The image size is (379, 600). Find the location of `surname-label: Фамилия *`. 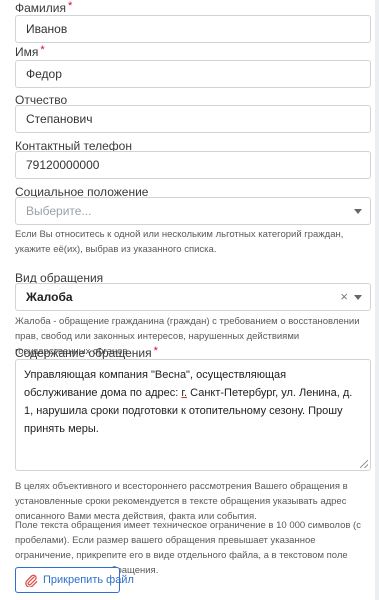

surname-label: Фамилия * is located at coordinates (44, 7).